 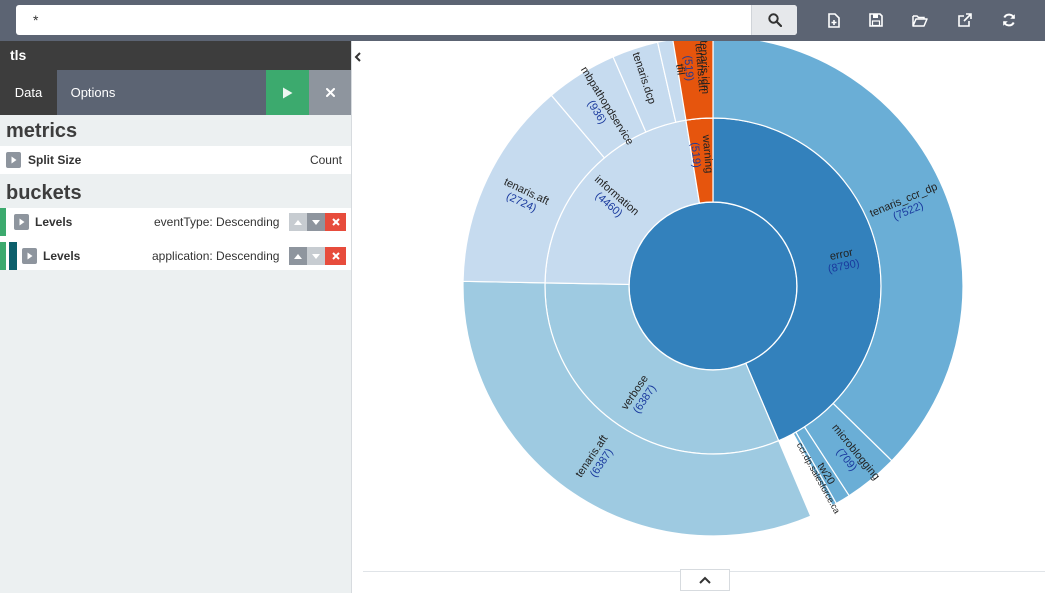 What do you see at coordinates (695, 155) in the screenshot?
I see `inner-label-warning-count: (519)` at bounding box center [695, 155].